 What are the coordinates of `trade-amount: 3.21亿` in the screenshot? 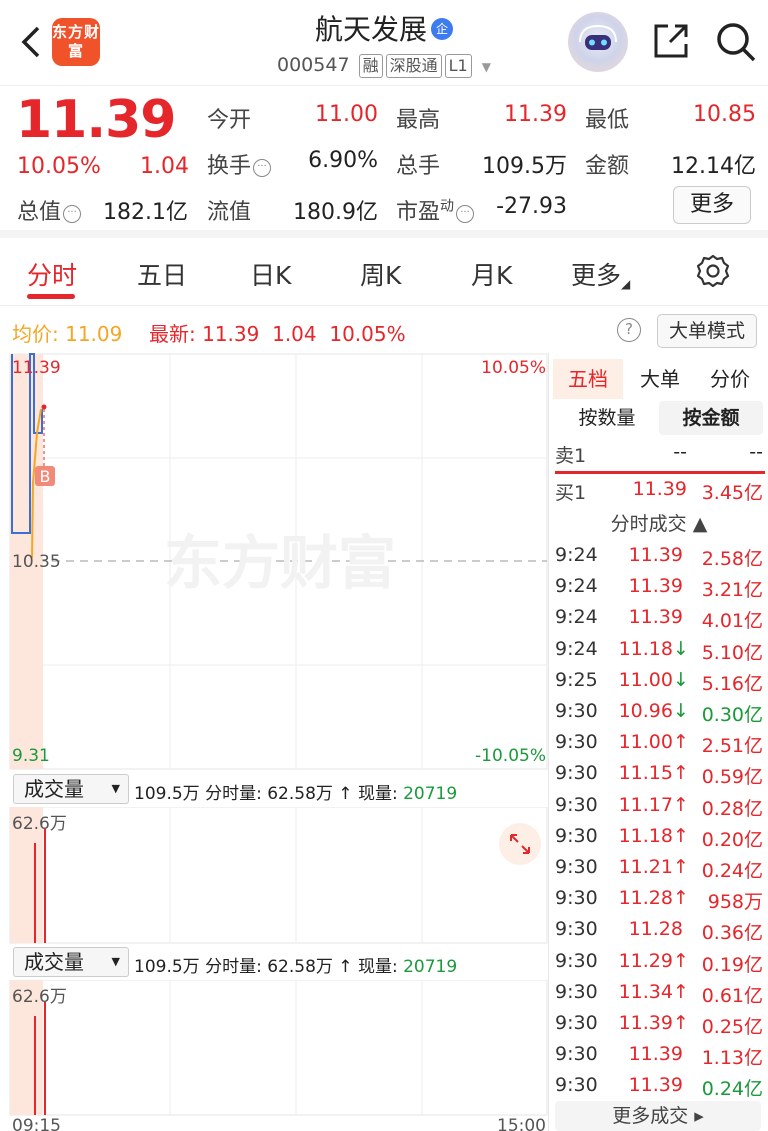 It's located at (732, 590).